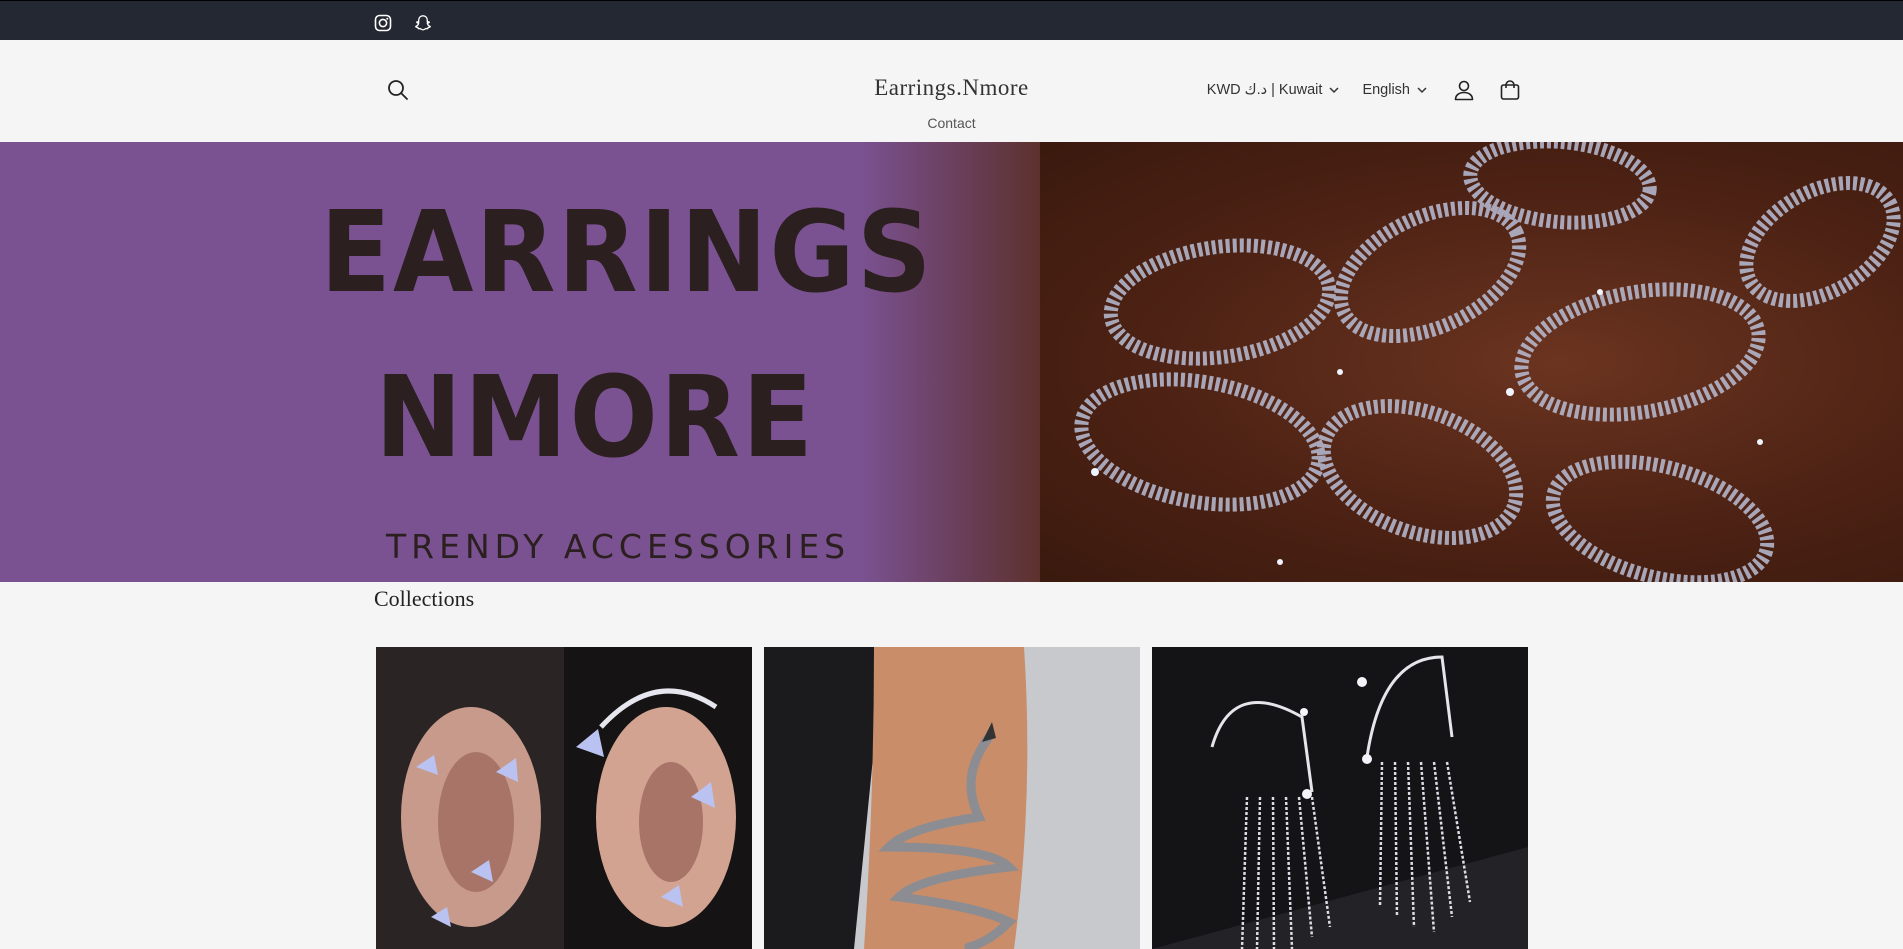 This screenshot has height=949, width=1903. Describe the element at coordinates (627, 252) in the screenshot. I see `hero-title-line1: EARRINGS` at that location.